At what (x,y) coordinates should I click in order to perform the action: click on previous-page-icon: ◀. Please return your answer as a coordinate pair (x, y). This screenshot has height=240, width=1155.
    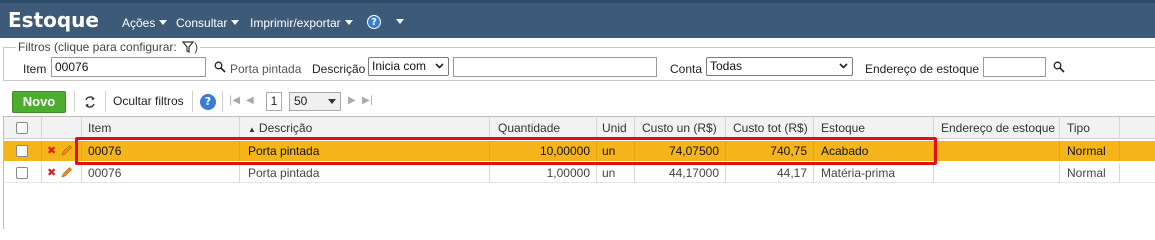
    Looking at the image, I should click on (250, 100).